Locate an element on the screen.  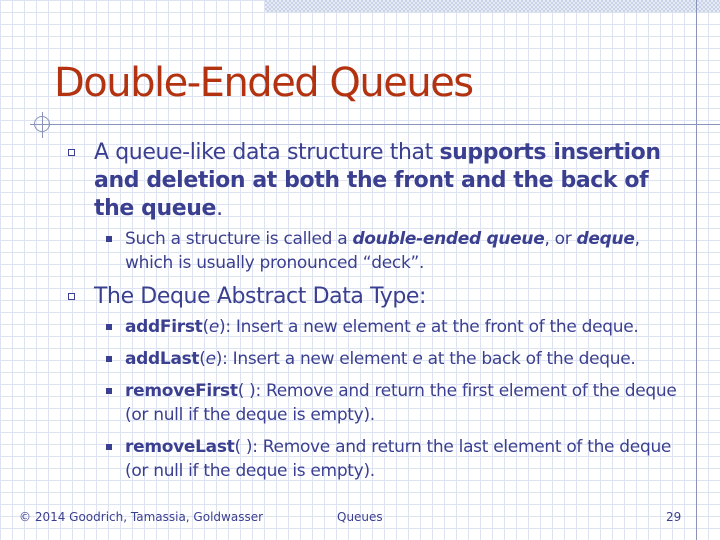
sub-bullet-text: Such a structure is called a is located at coordinates (239, 239).